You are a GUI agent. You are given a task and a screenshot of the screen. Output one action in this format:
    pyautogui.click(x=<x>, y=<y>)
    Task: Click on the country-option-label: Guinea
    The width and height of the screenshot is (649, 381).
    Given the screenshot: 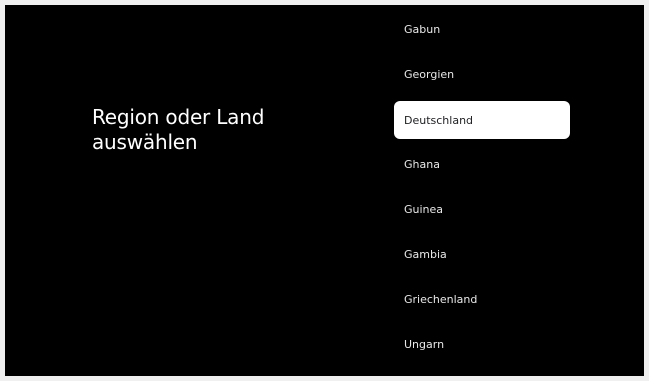 What is the action you would take?
    pyautogui.click(x=424, y=209)
    